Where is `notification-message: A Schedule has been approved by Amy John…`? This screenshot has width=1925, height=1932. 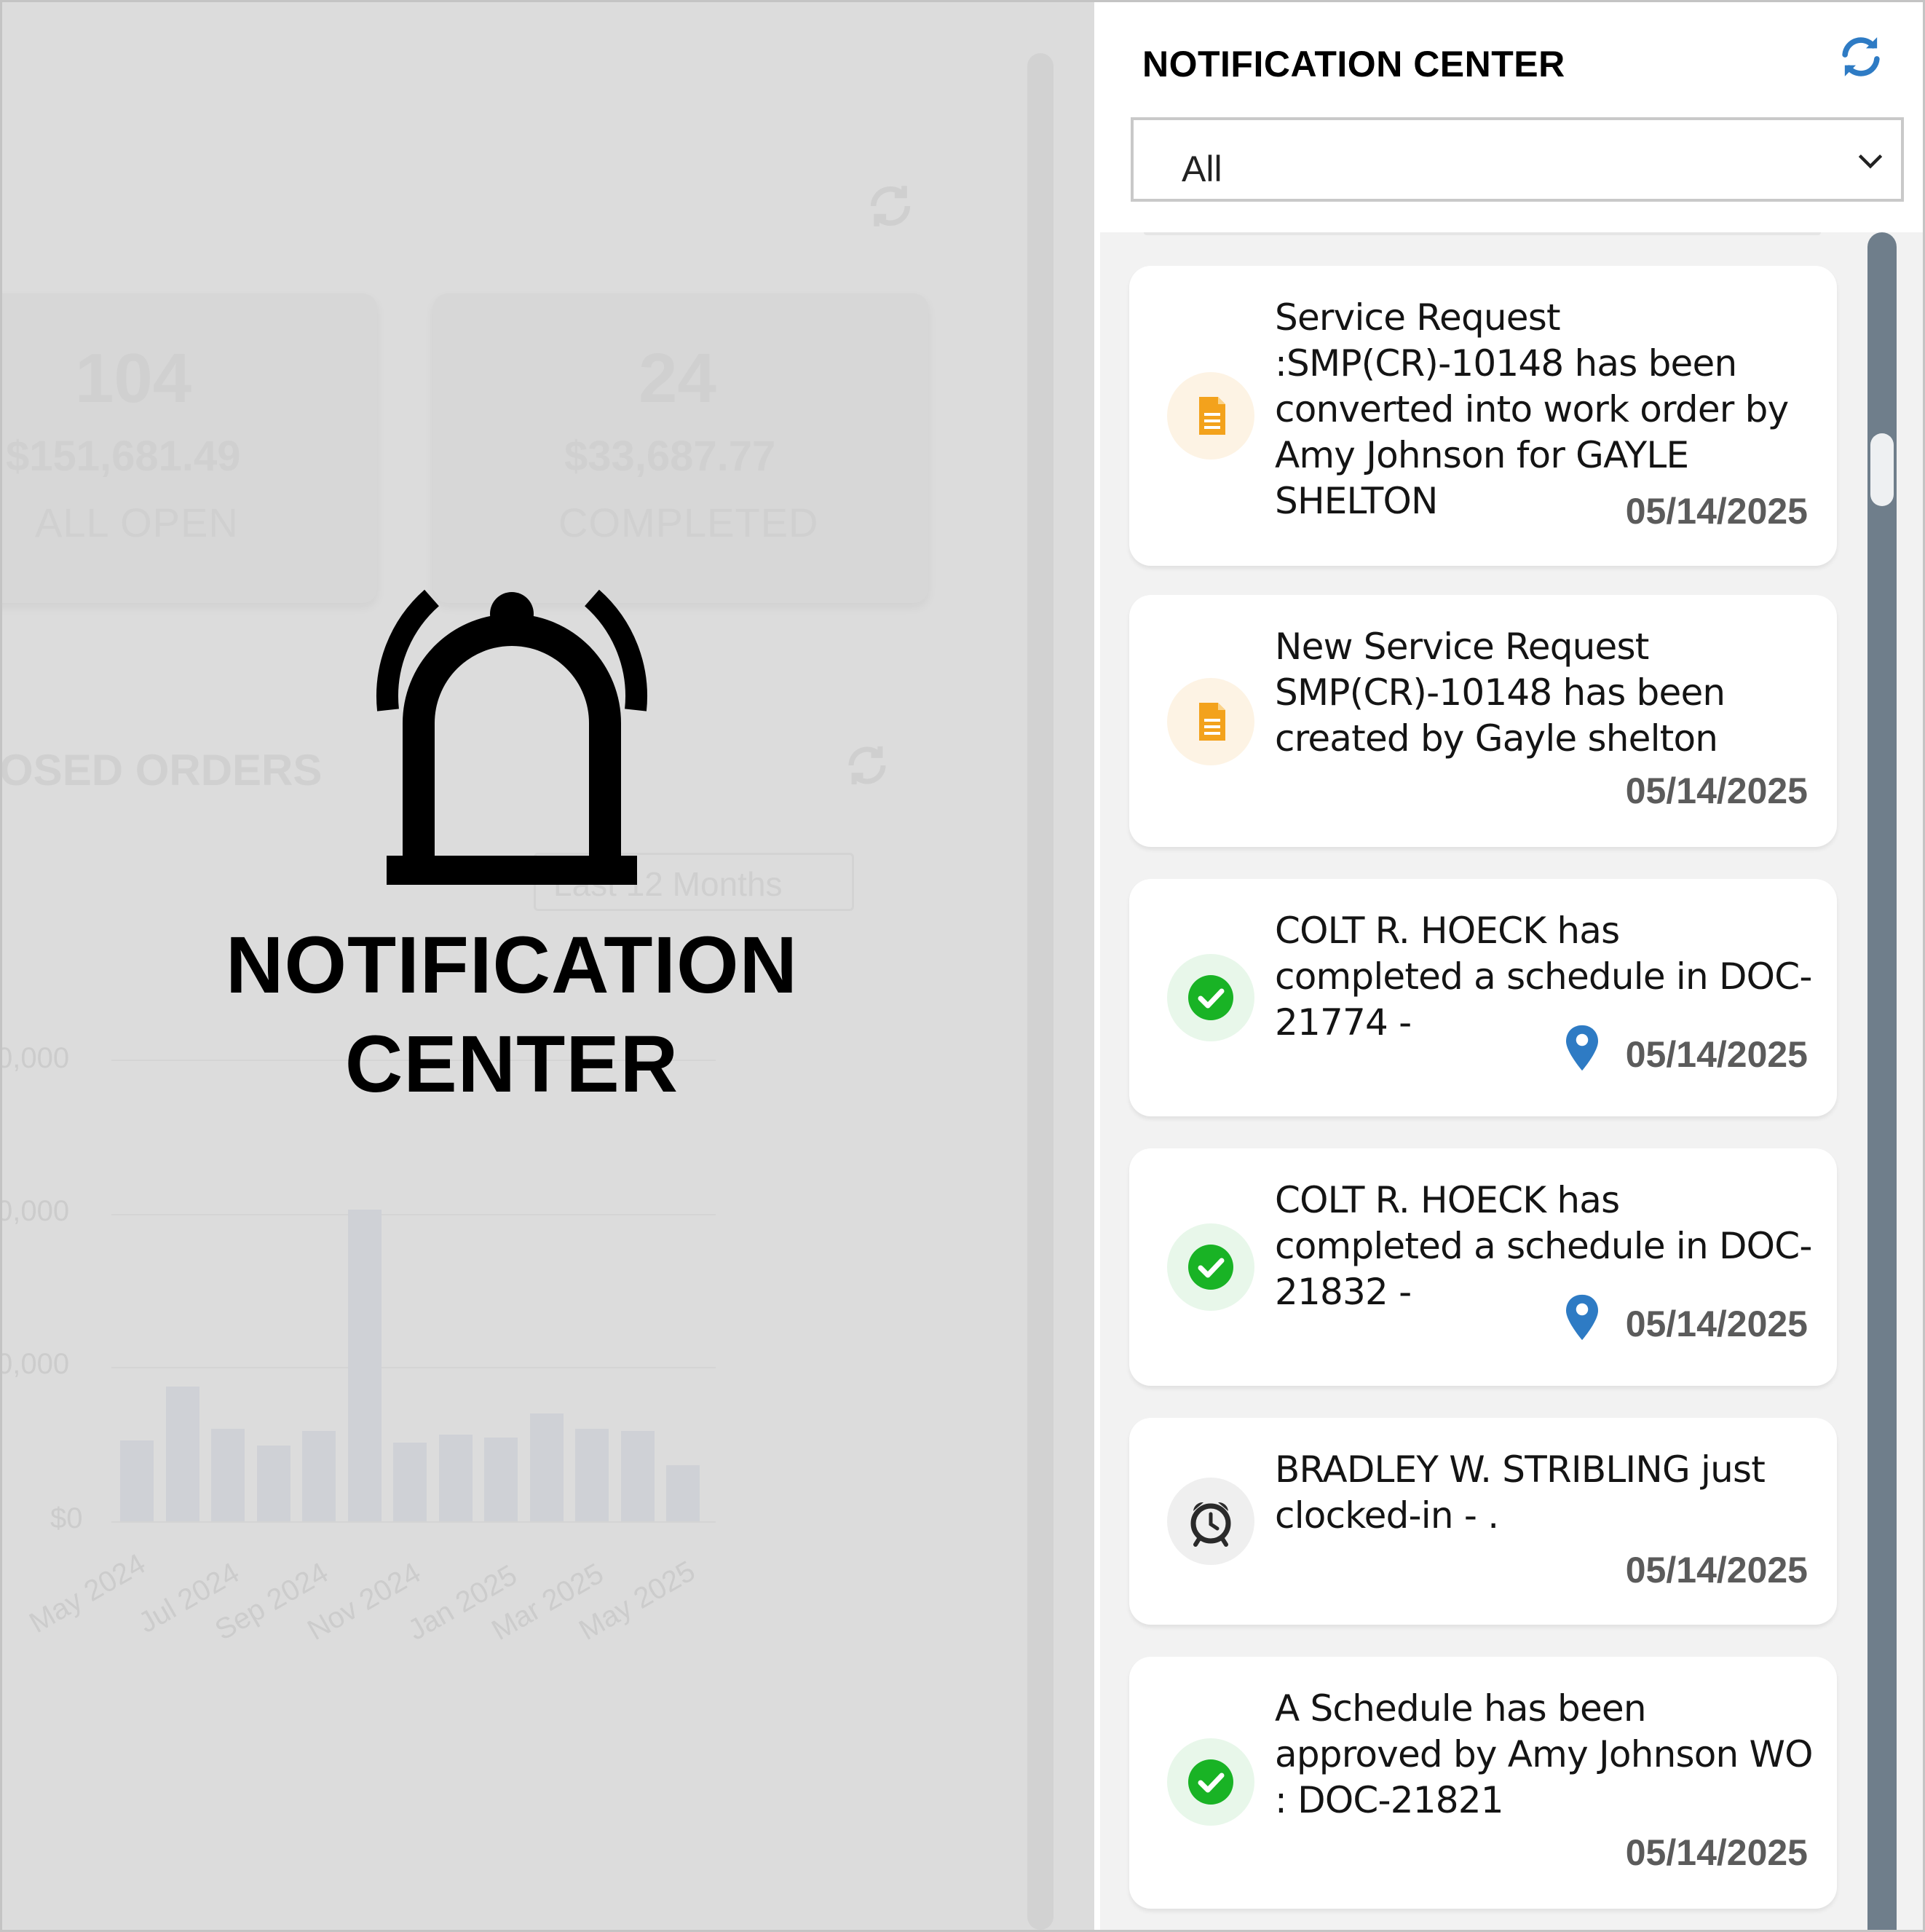
notification-message: A Schedule has been approved by Amy John… is located at coordinates (1545, 1754).